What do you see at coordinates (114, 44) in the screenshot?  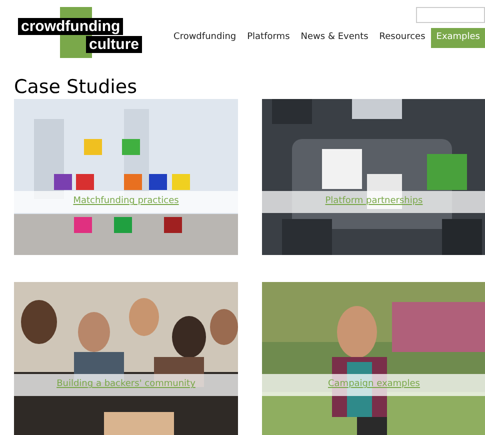 I see `logo-text: culture` at bounding box center [114, 44].